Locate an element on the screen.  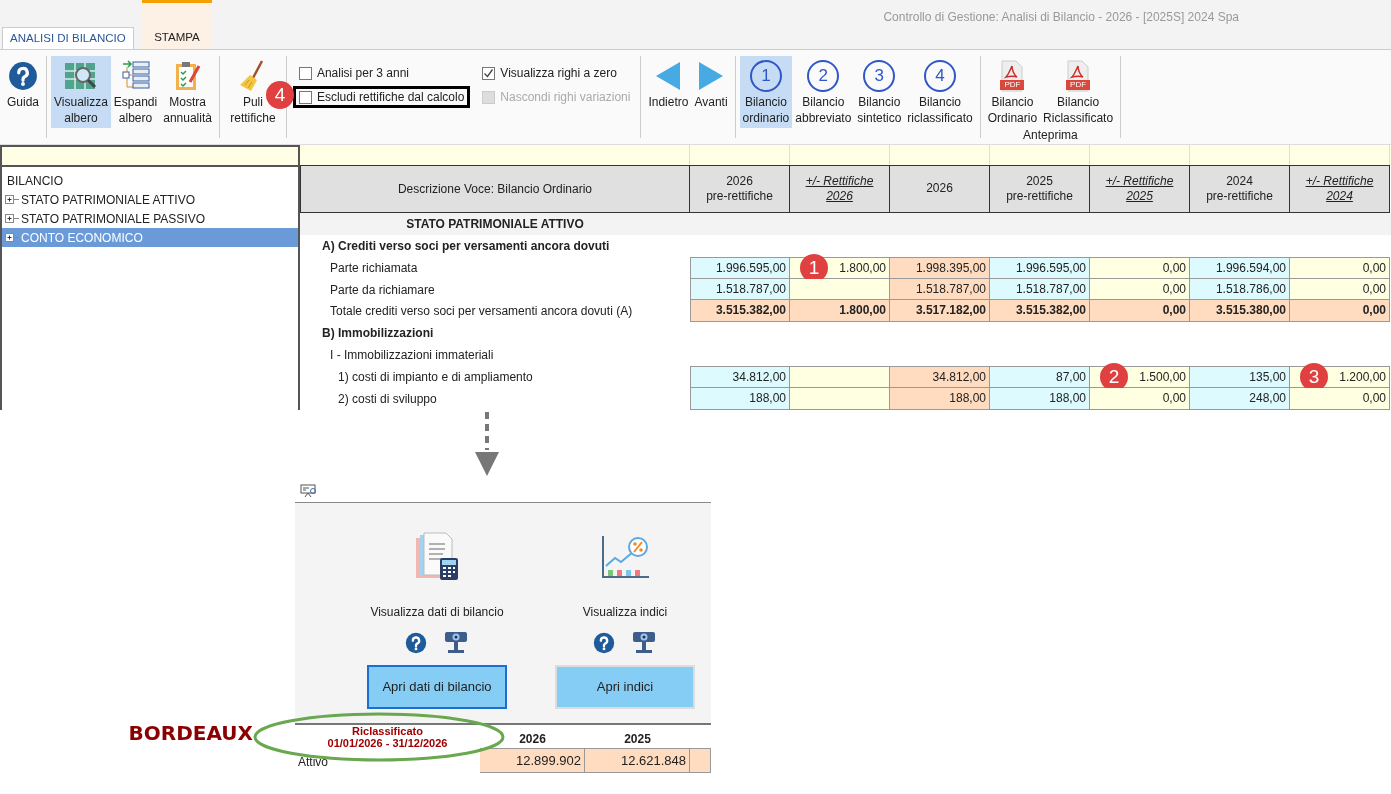
table-cell: 12.621.848 is located at coordinates (637, 760).